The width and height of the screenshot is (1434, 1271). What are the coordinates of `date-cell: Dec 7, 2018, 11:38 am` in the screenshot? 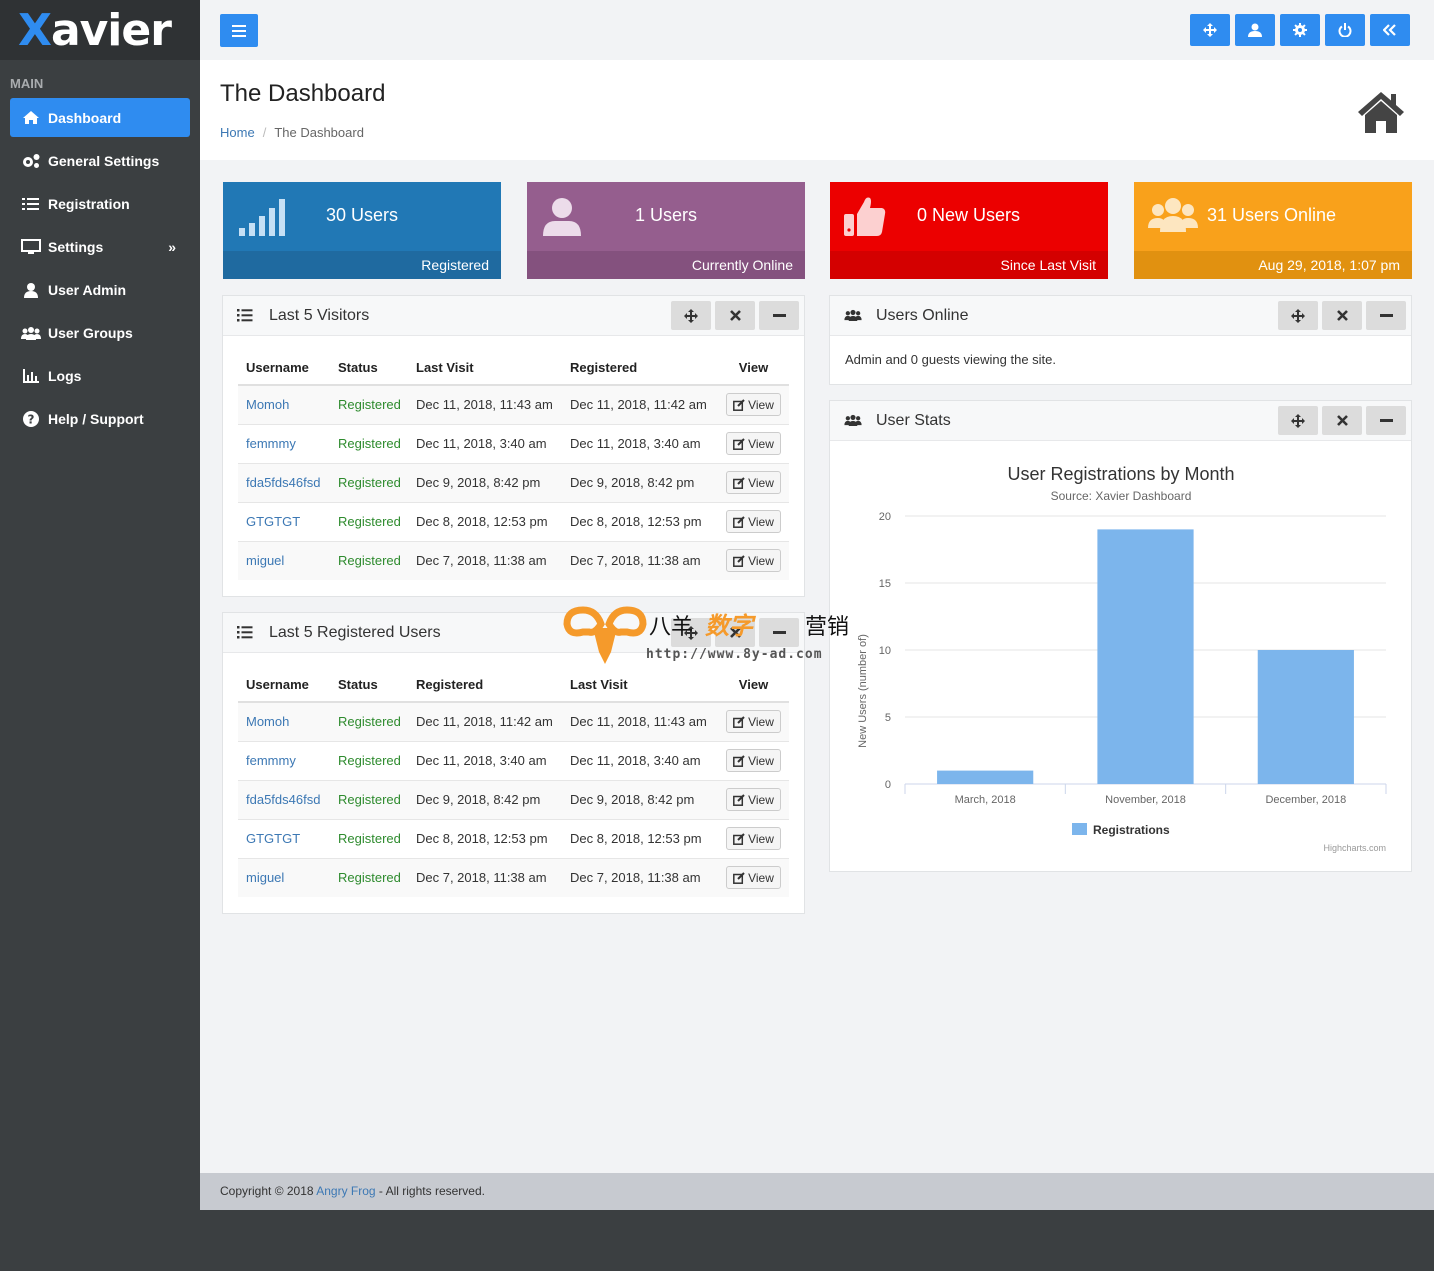 It's located at (485, 877).